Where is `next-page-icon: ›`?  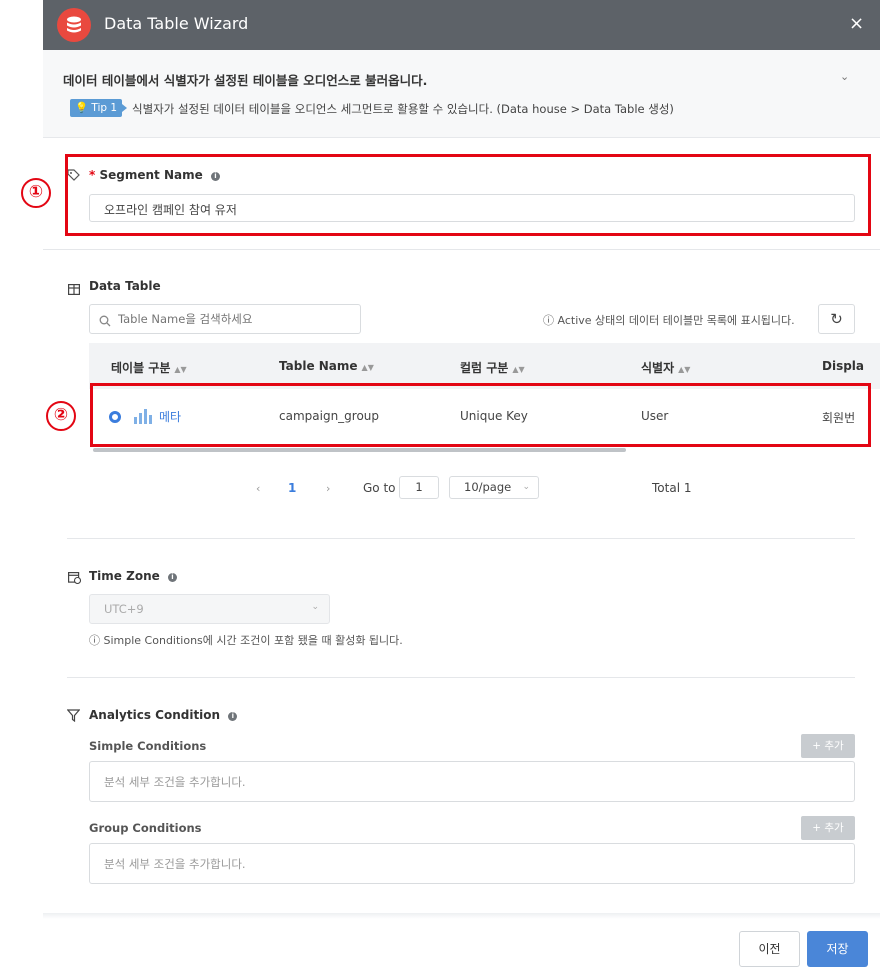 next-page-icon: › is located at coordinates (328, 488).